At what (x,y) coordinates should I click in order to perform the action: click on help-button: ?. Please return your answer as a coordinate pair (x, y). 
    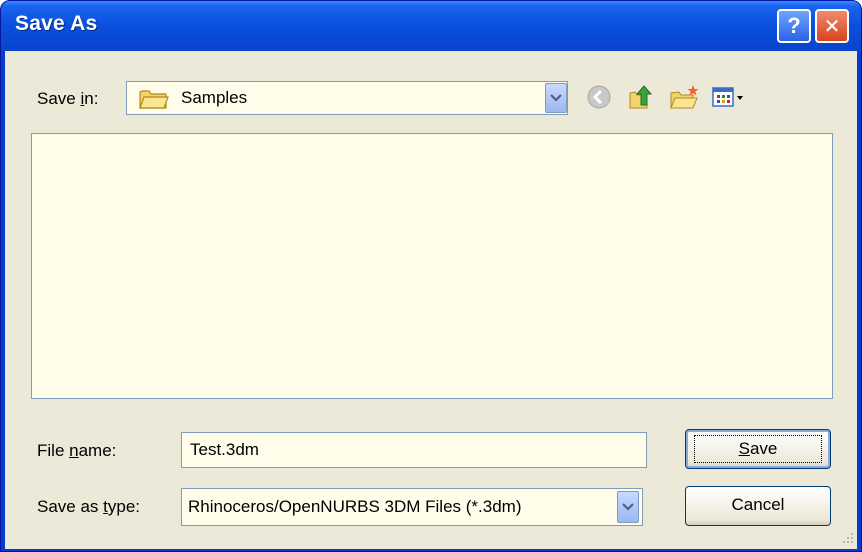
    Looking at the image, I should click on (794, 26).